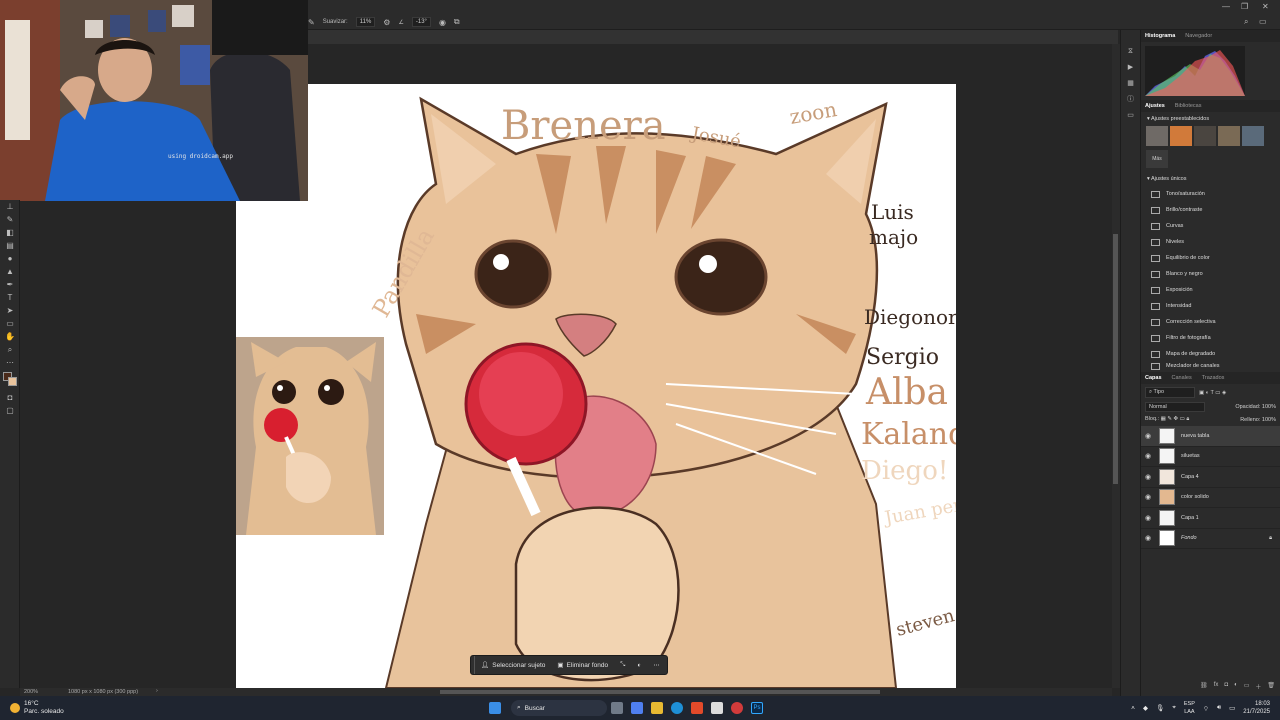 The height and width of the screenshot is (720, 1280). I want to click on angle-field: -13°, so click(421, 22).